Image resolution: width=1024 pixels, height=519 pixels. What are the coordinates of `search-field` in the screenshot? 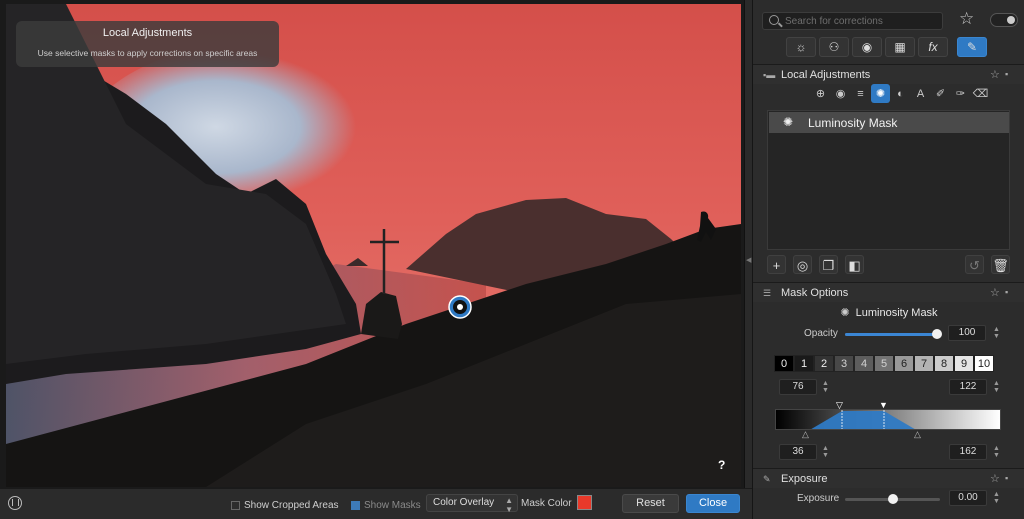 It's located at (852, 21).